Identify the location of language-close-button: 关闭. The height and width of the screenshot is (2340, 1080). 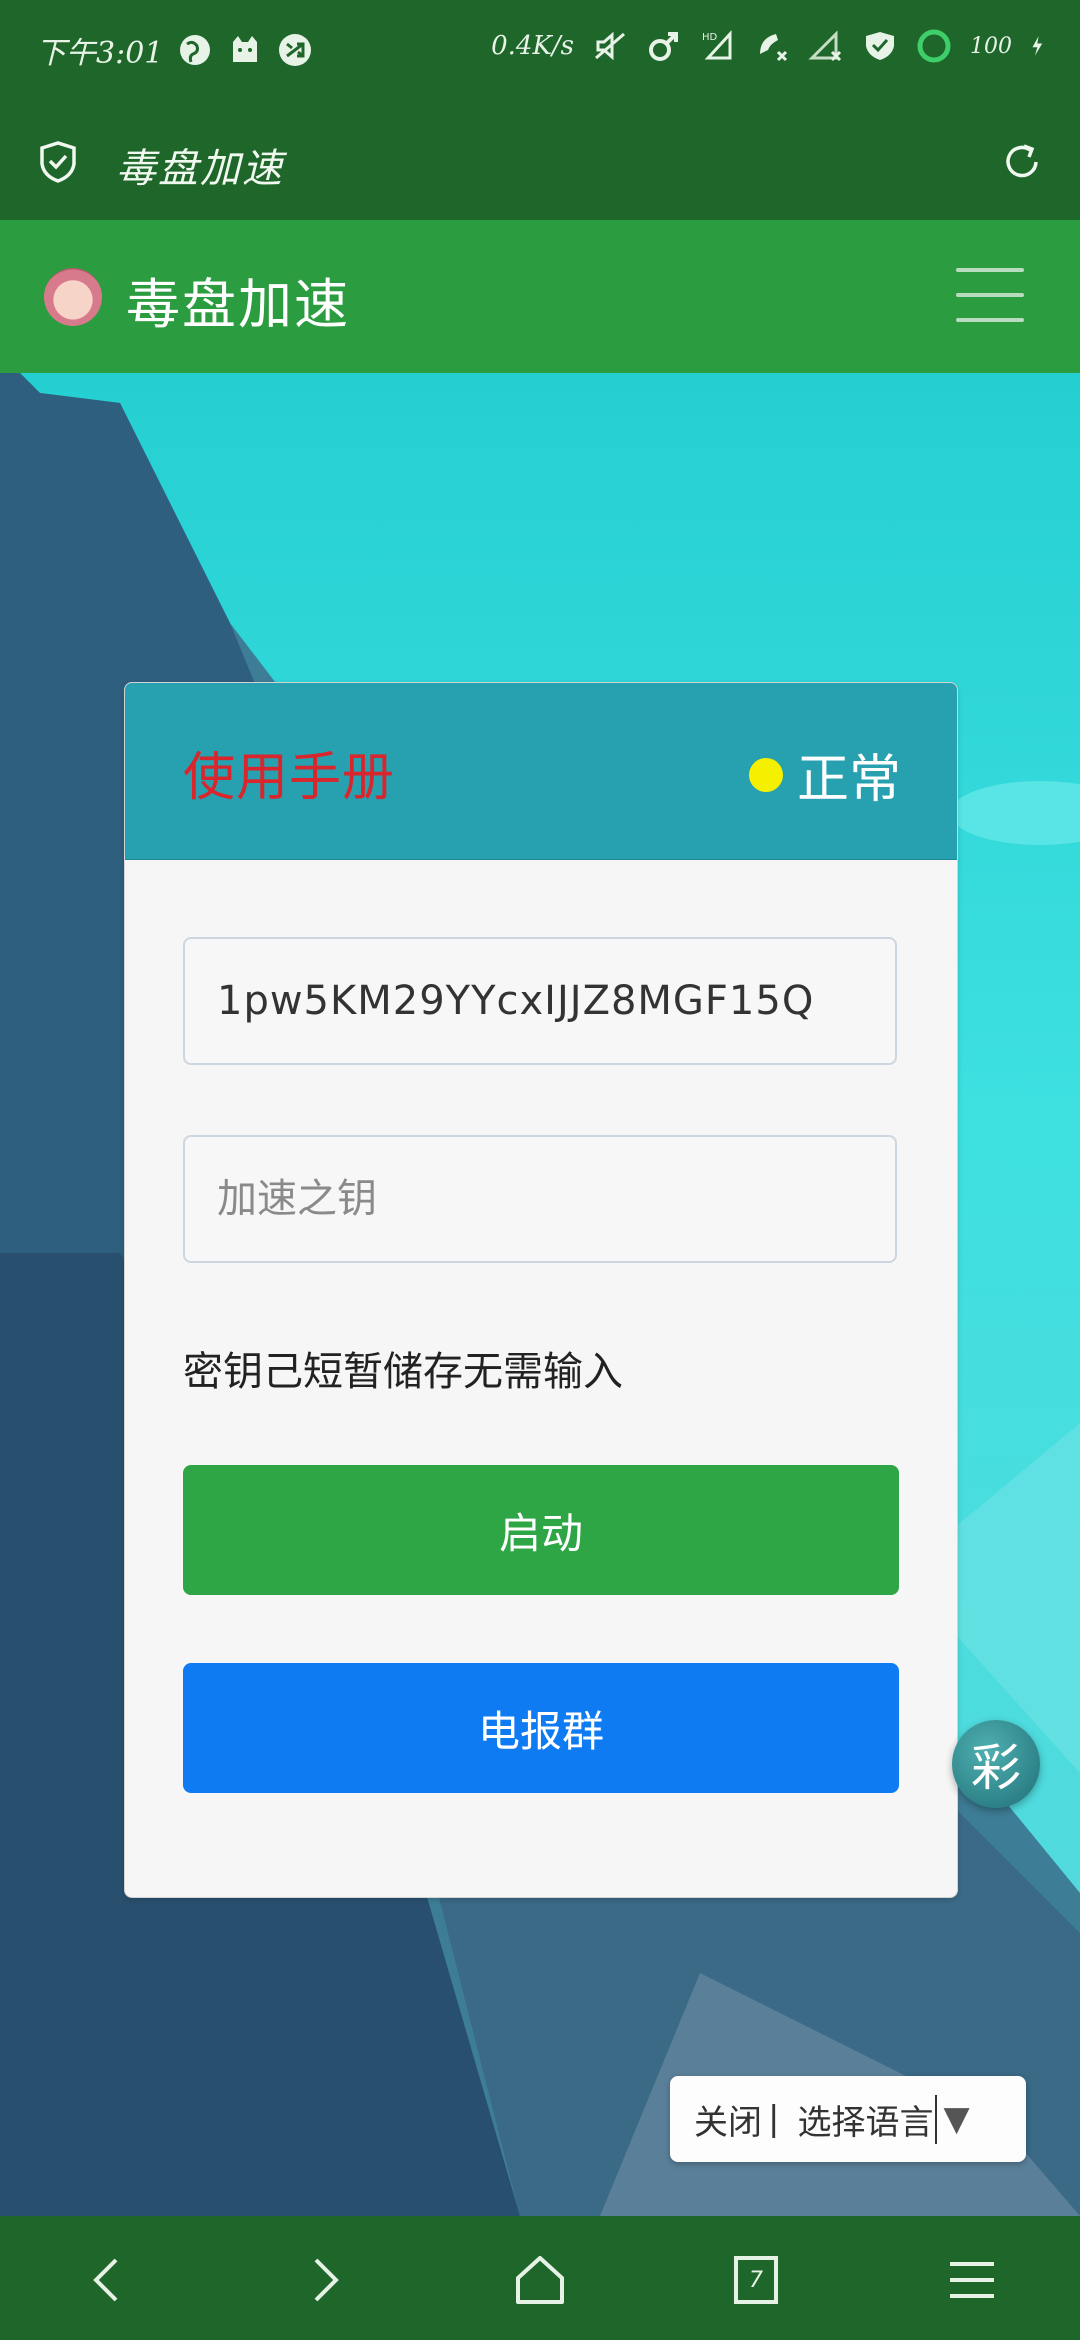
(728, 2119).